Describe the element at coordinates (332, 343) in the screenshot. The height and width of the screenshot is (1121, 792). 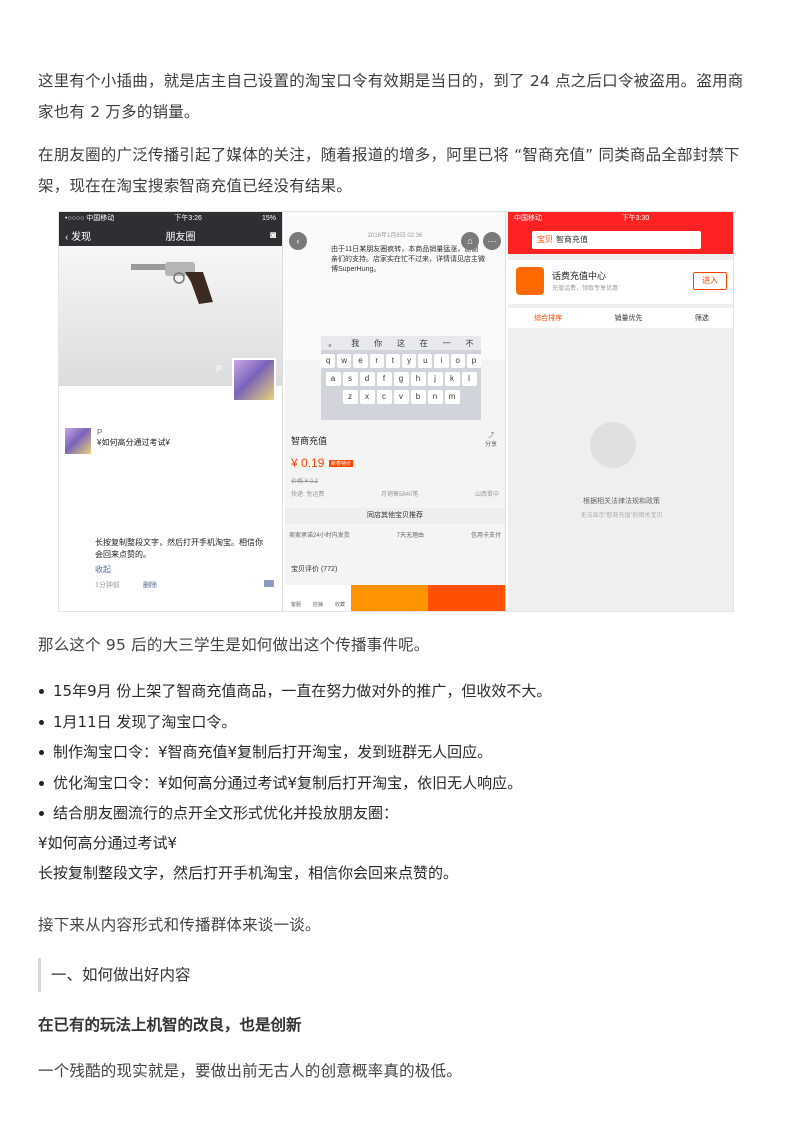
I see `key-。: 。` at that location.